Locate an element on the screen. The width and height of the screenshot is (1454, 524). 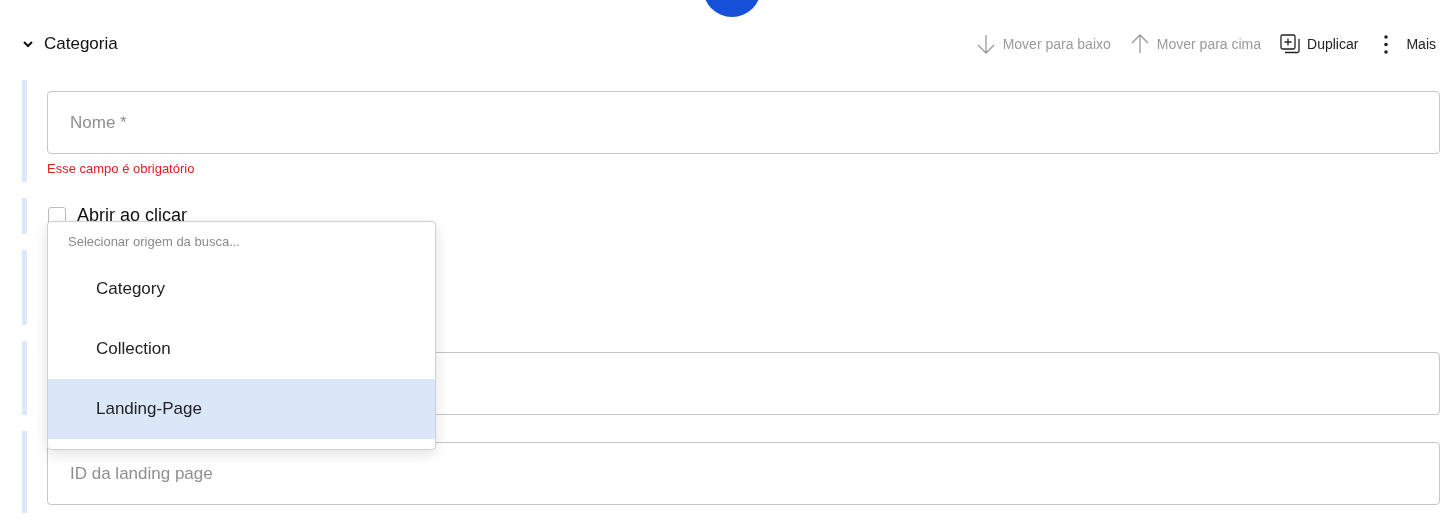
duplicate-button: Duplicar is located at coordinates (1319, 44).